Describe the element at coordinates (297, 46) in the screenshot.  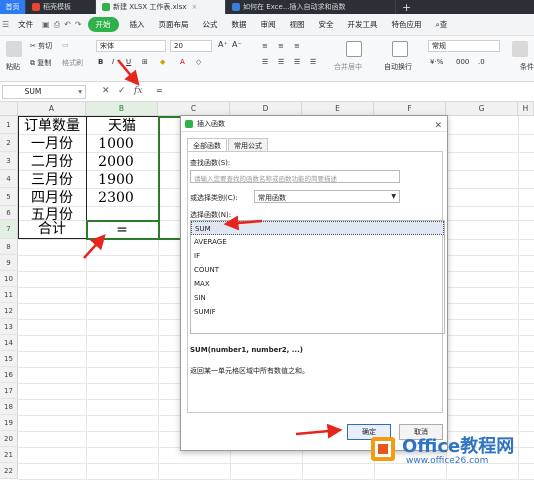
I see `align-bottom-icon: ≡` at that location.